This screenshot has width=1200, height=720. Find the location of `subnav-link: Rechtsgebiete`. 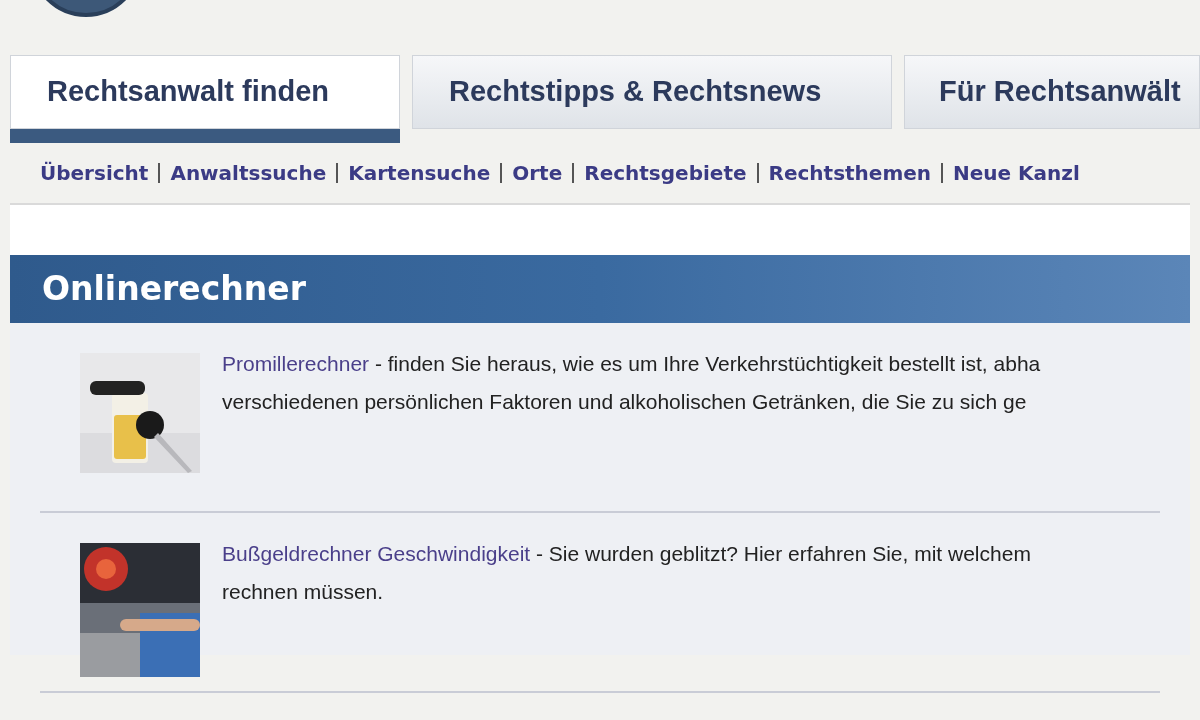

subnav-link: Rechtsgebiete is located at coordinates (665, 173).